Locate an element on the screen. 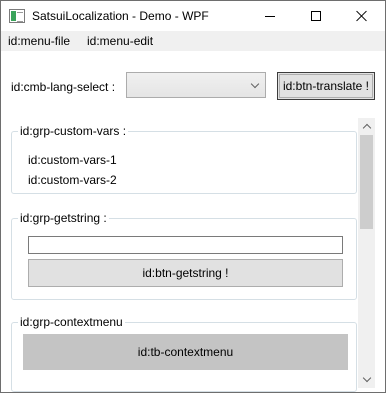 The width and height of the screenshot is (386, 393). close-button is located at coordinates (362, 16).